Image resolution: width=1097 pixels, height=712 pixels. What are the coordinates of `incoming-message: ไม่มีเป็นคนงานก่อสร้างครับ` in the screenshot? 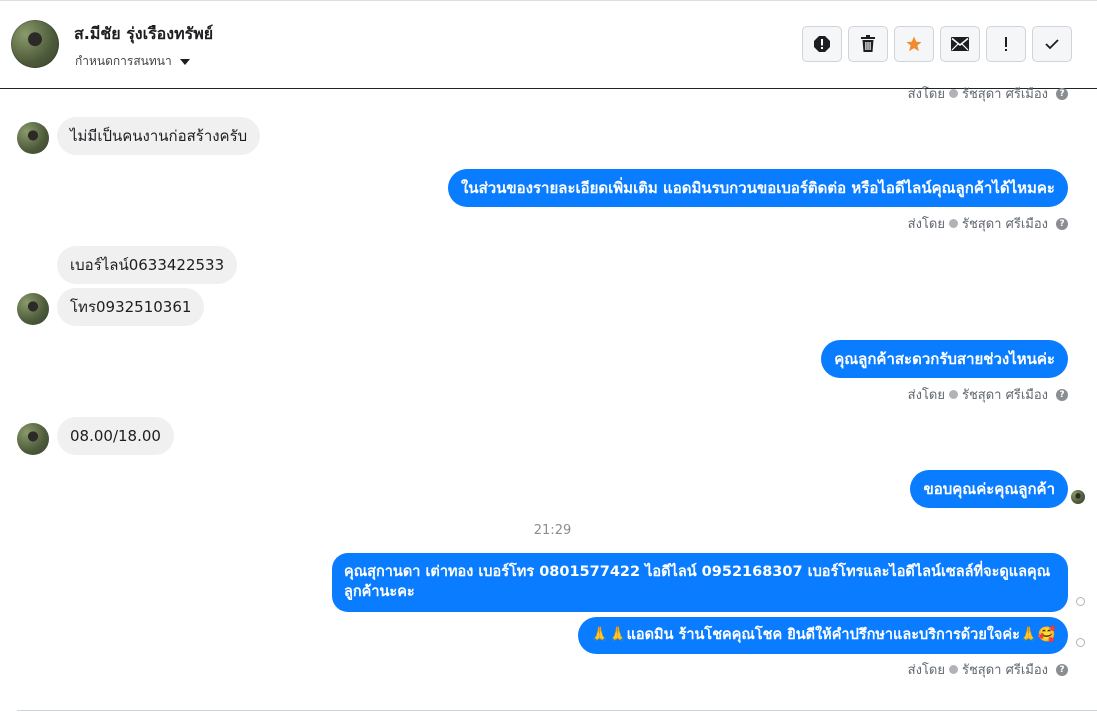 It's located at (159, 136).